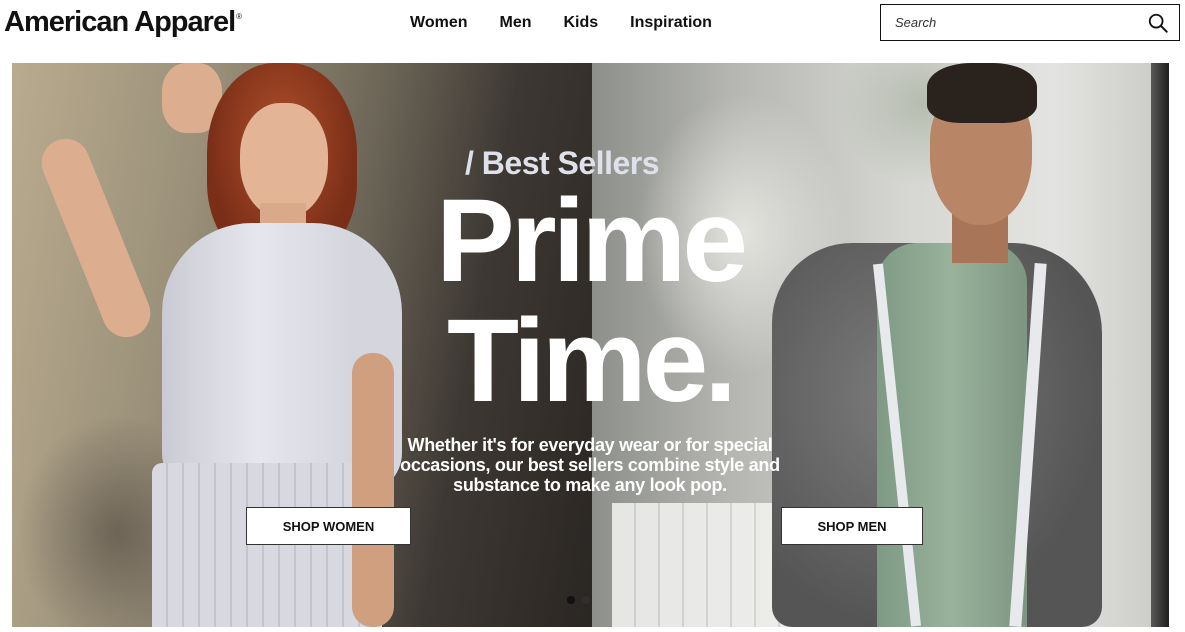  What do you see at coordinates (1158, 23) in the screenshot?
I see `search-icon` at bounding box center [1158, 23].